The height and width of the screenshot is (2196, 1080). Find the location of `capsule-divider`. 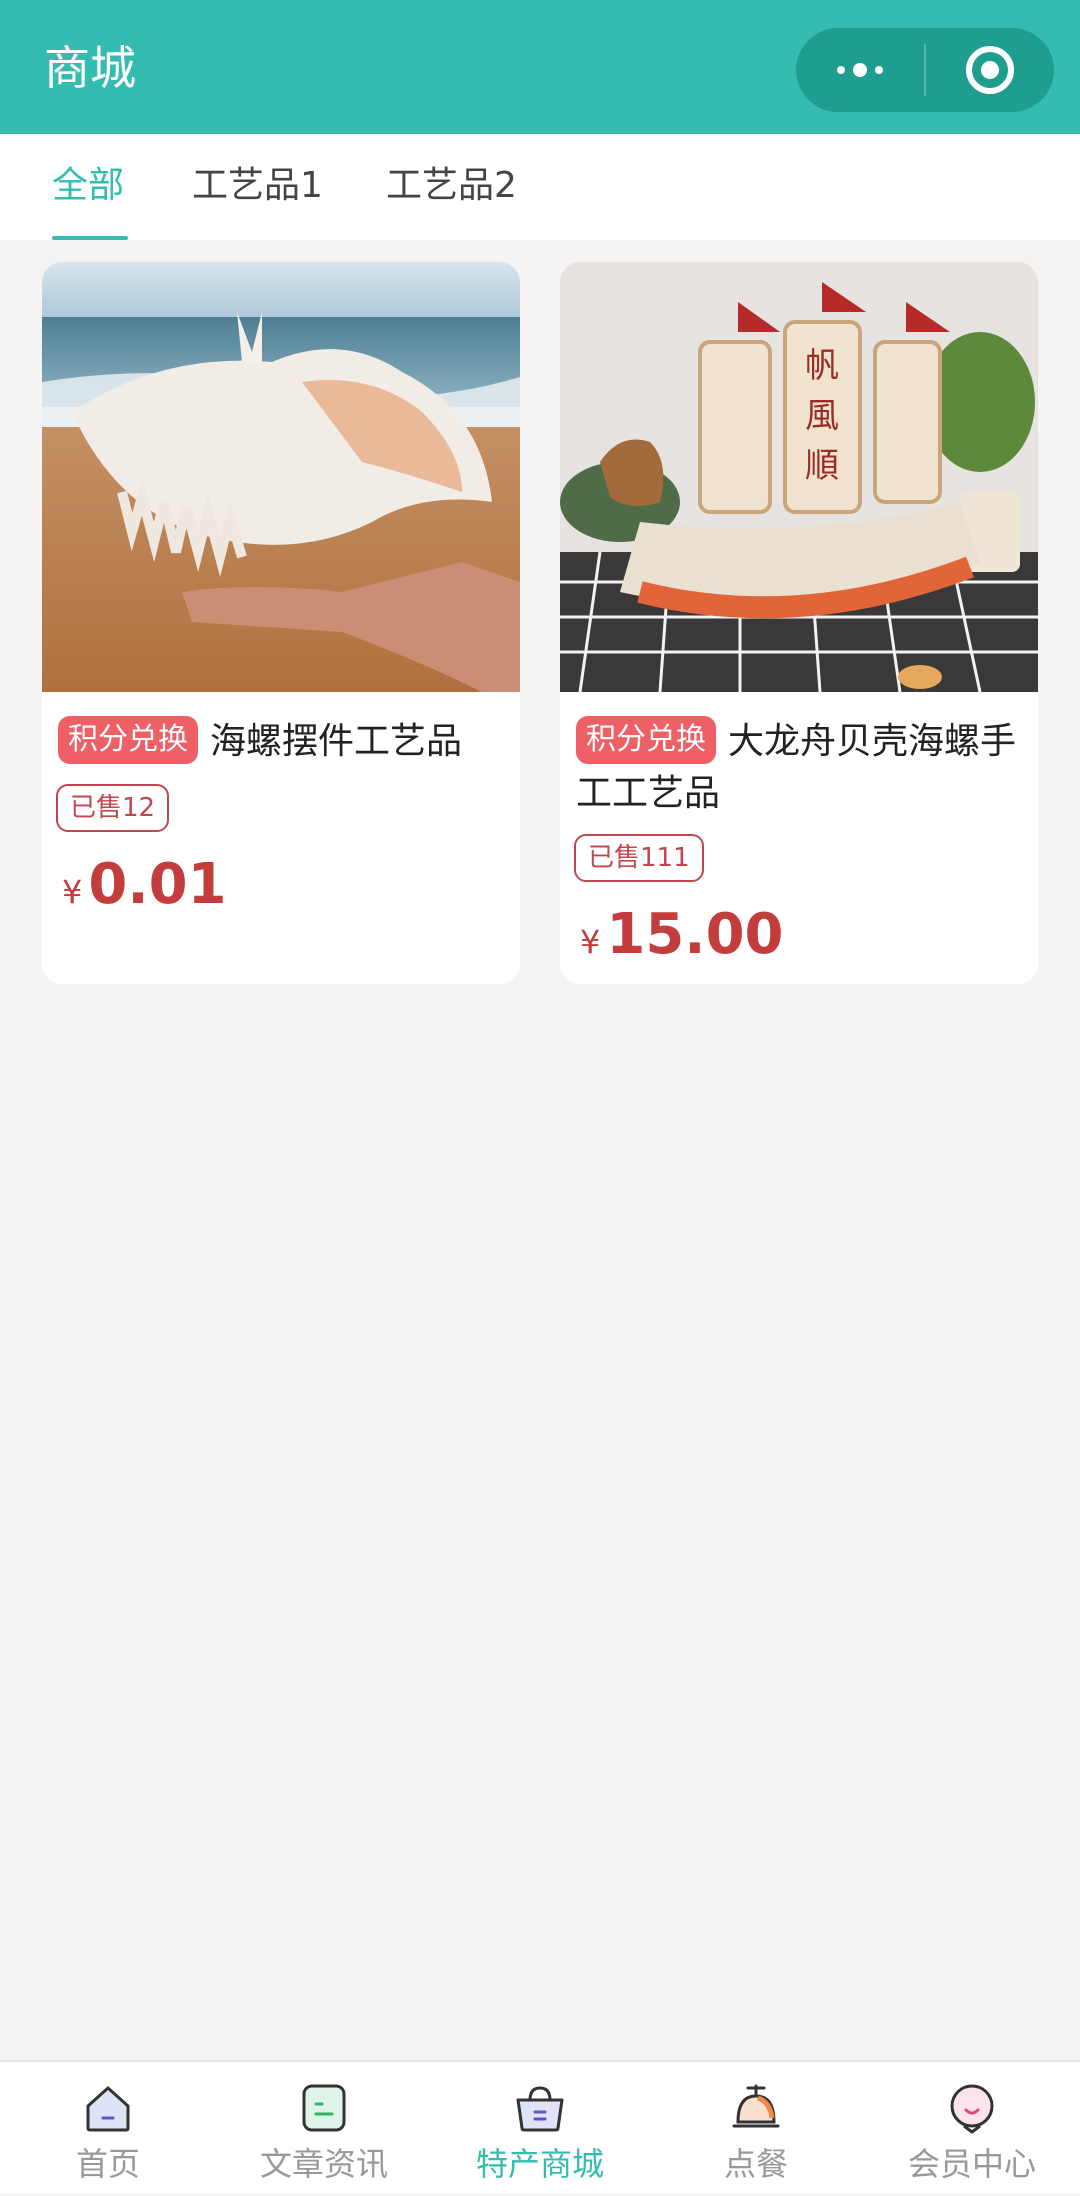

capsule-divider is located at coordinates (925, 70).